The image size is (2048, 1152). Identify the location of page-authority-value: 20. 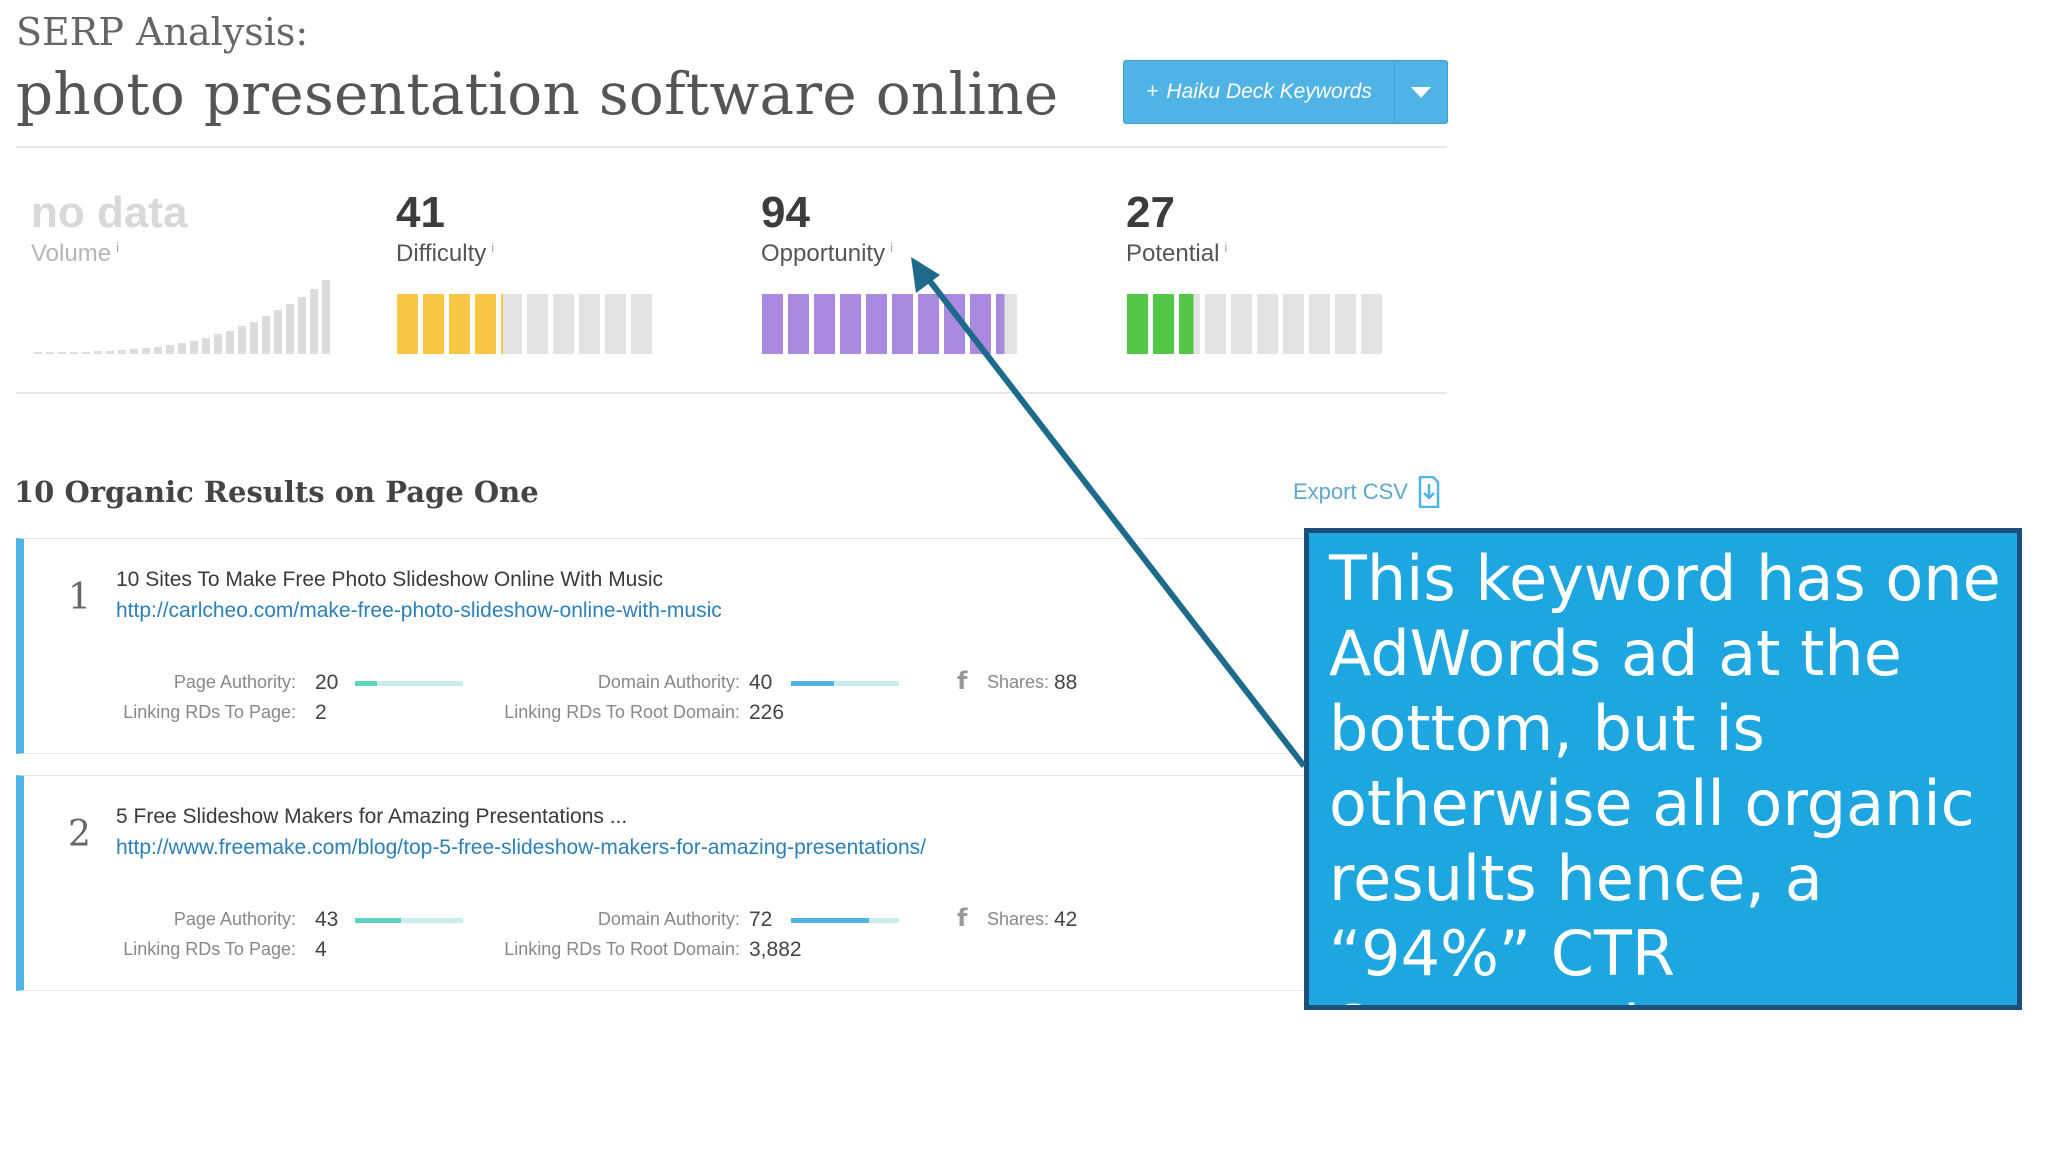
(327, 682).